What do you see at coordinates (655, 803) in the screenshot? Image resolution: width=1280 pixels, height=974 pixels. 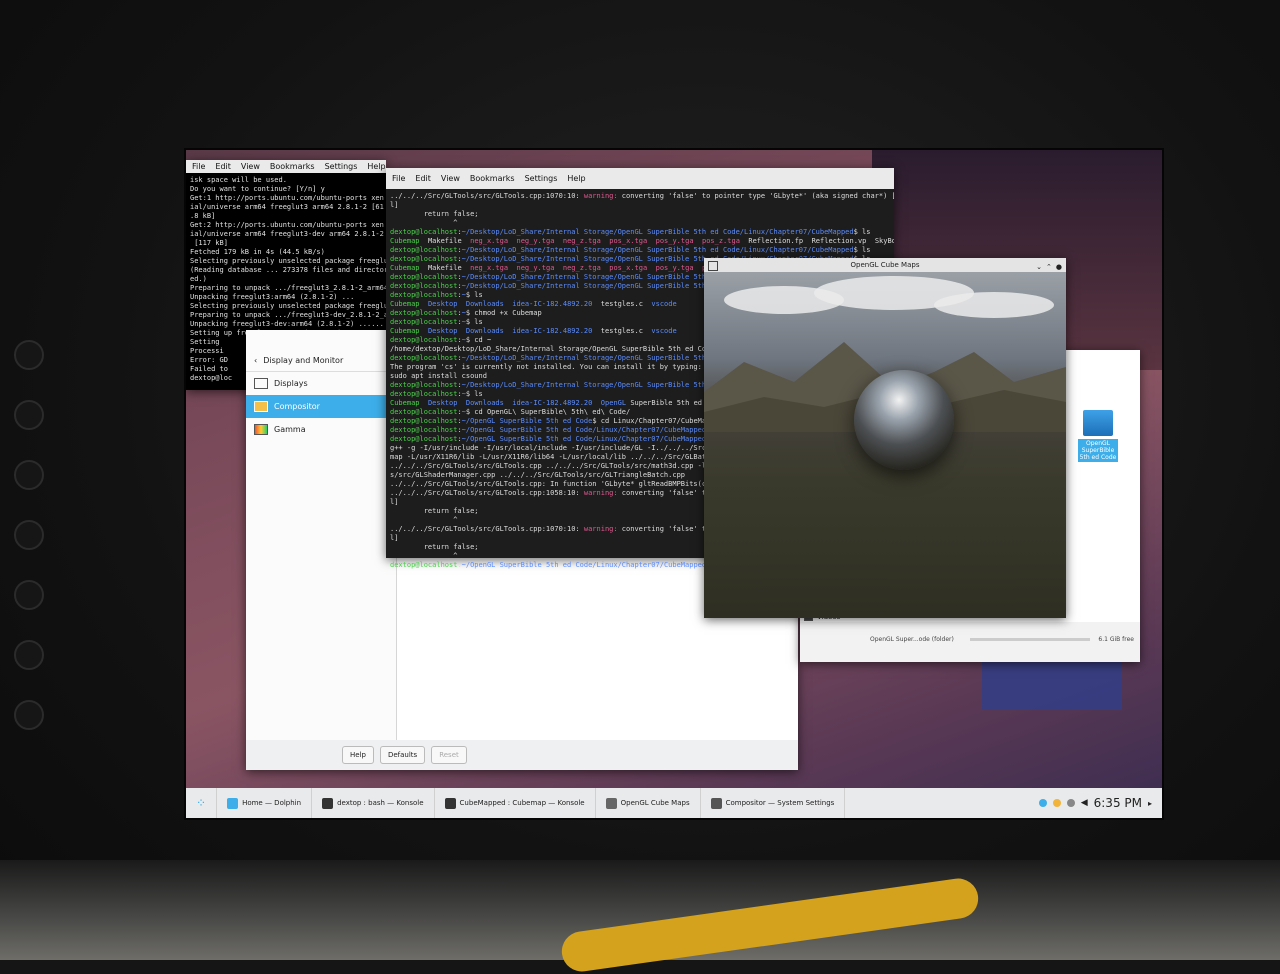 I see `taskbar-item-label: OpenGL Cube Maps` at bounding box center [655, 803].